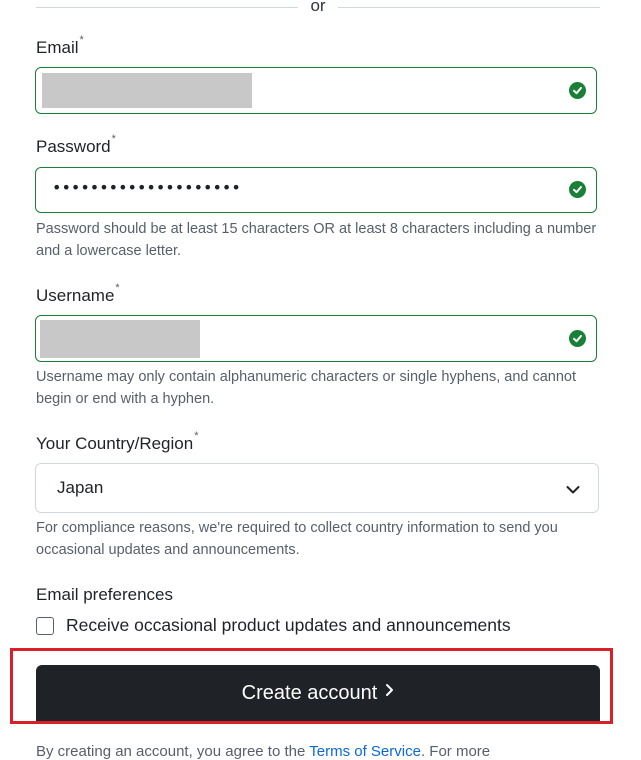 The width and height of the screenshot is (641, 760). I want to click on username-label-text: Username, so click(75, 295).